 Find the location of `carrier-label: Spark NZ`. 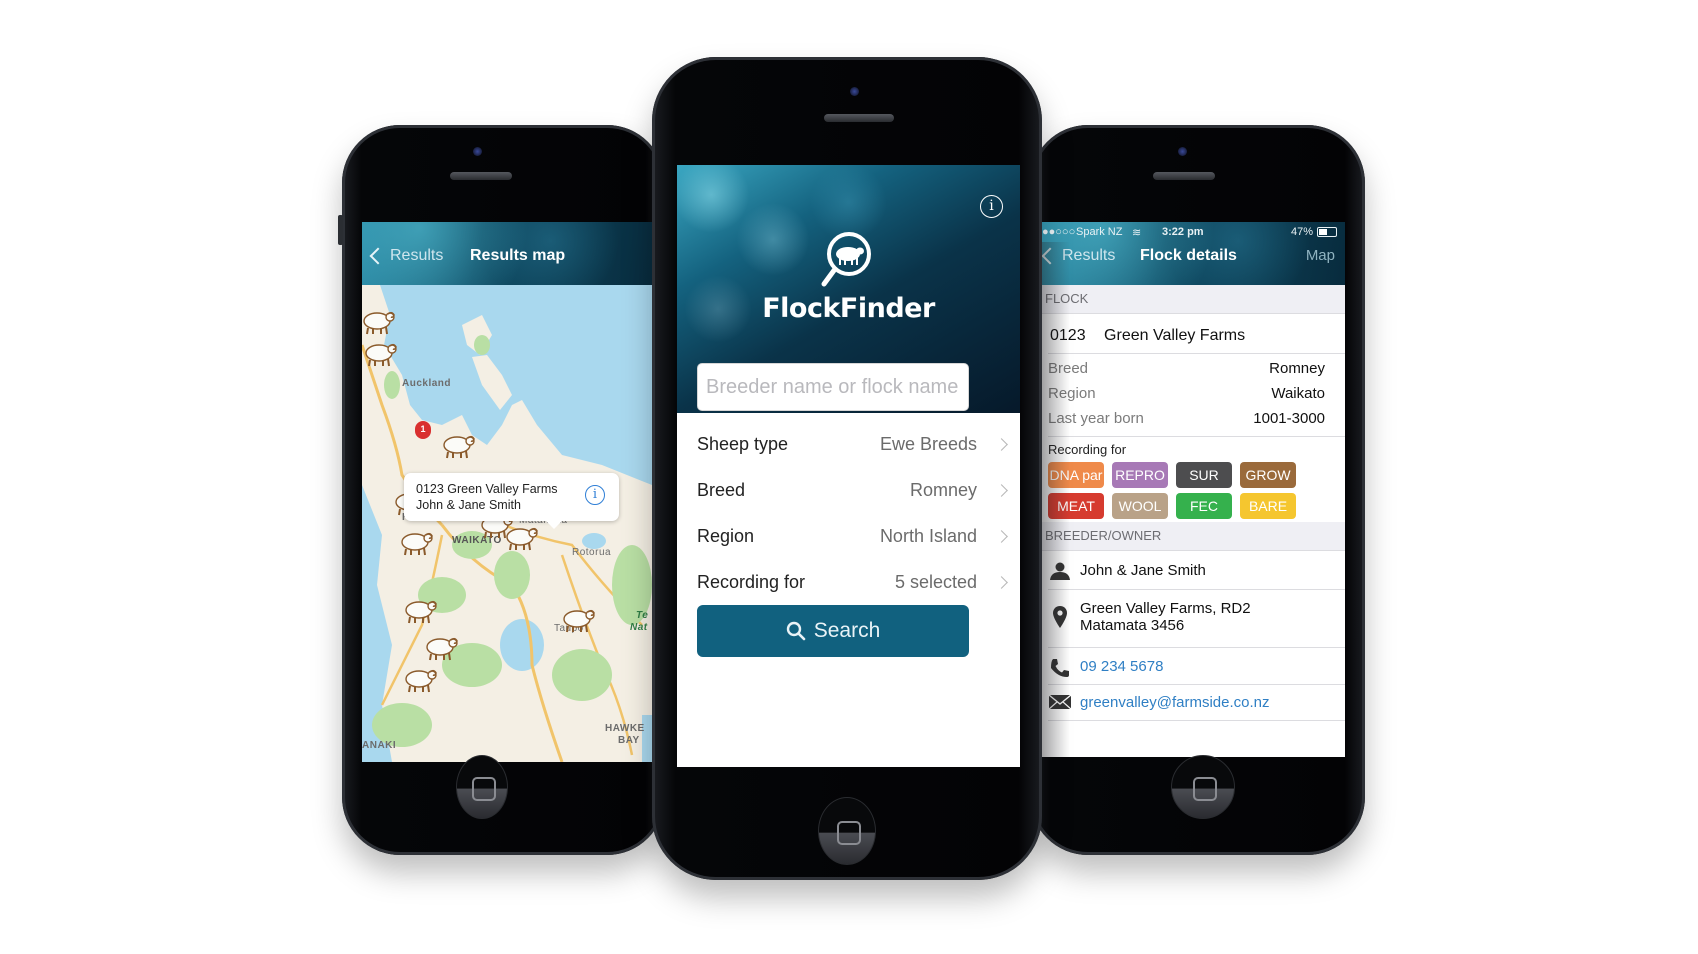

carrier-label: Spark NZ is located at coordinates (1099, 232).